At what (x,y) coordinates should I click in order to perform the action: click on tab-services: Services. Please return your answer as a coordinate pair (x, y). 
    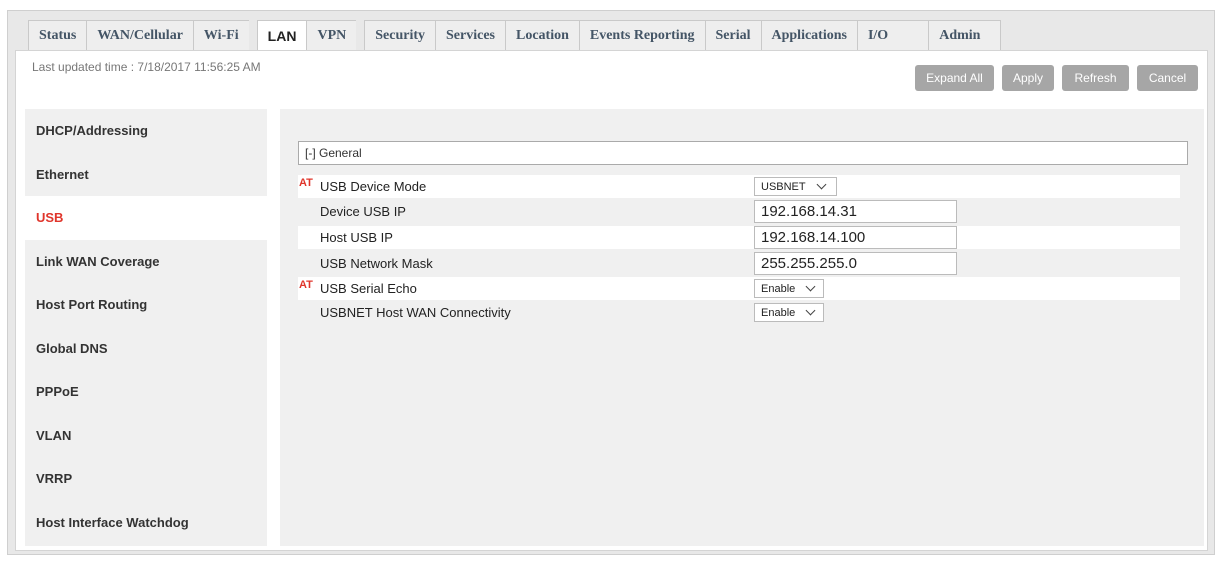
    Looking at the image, I should click on (470, 35).